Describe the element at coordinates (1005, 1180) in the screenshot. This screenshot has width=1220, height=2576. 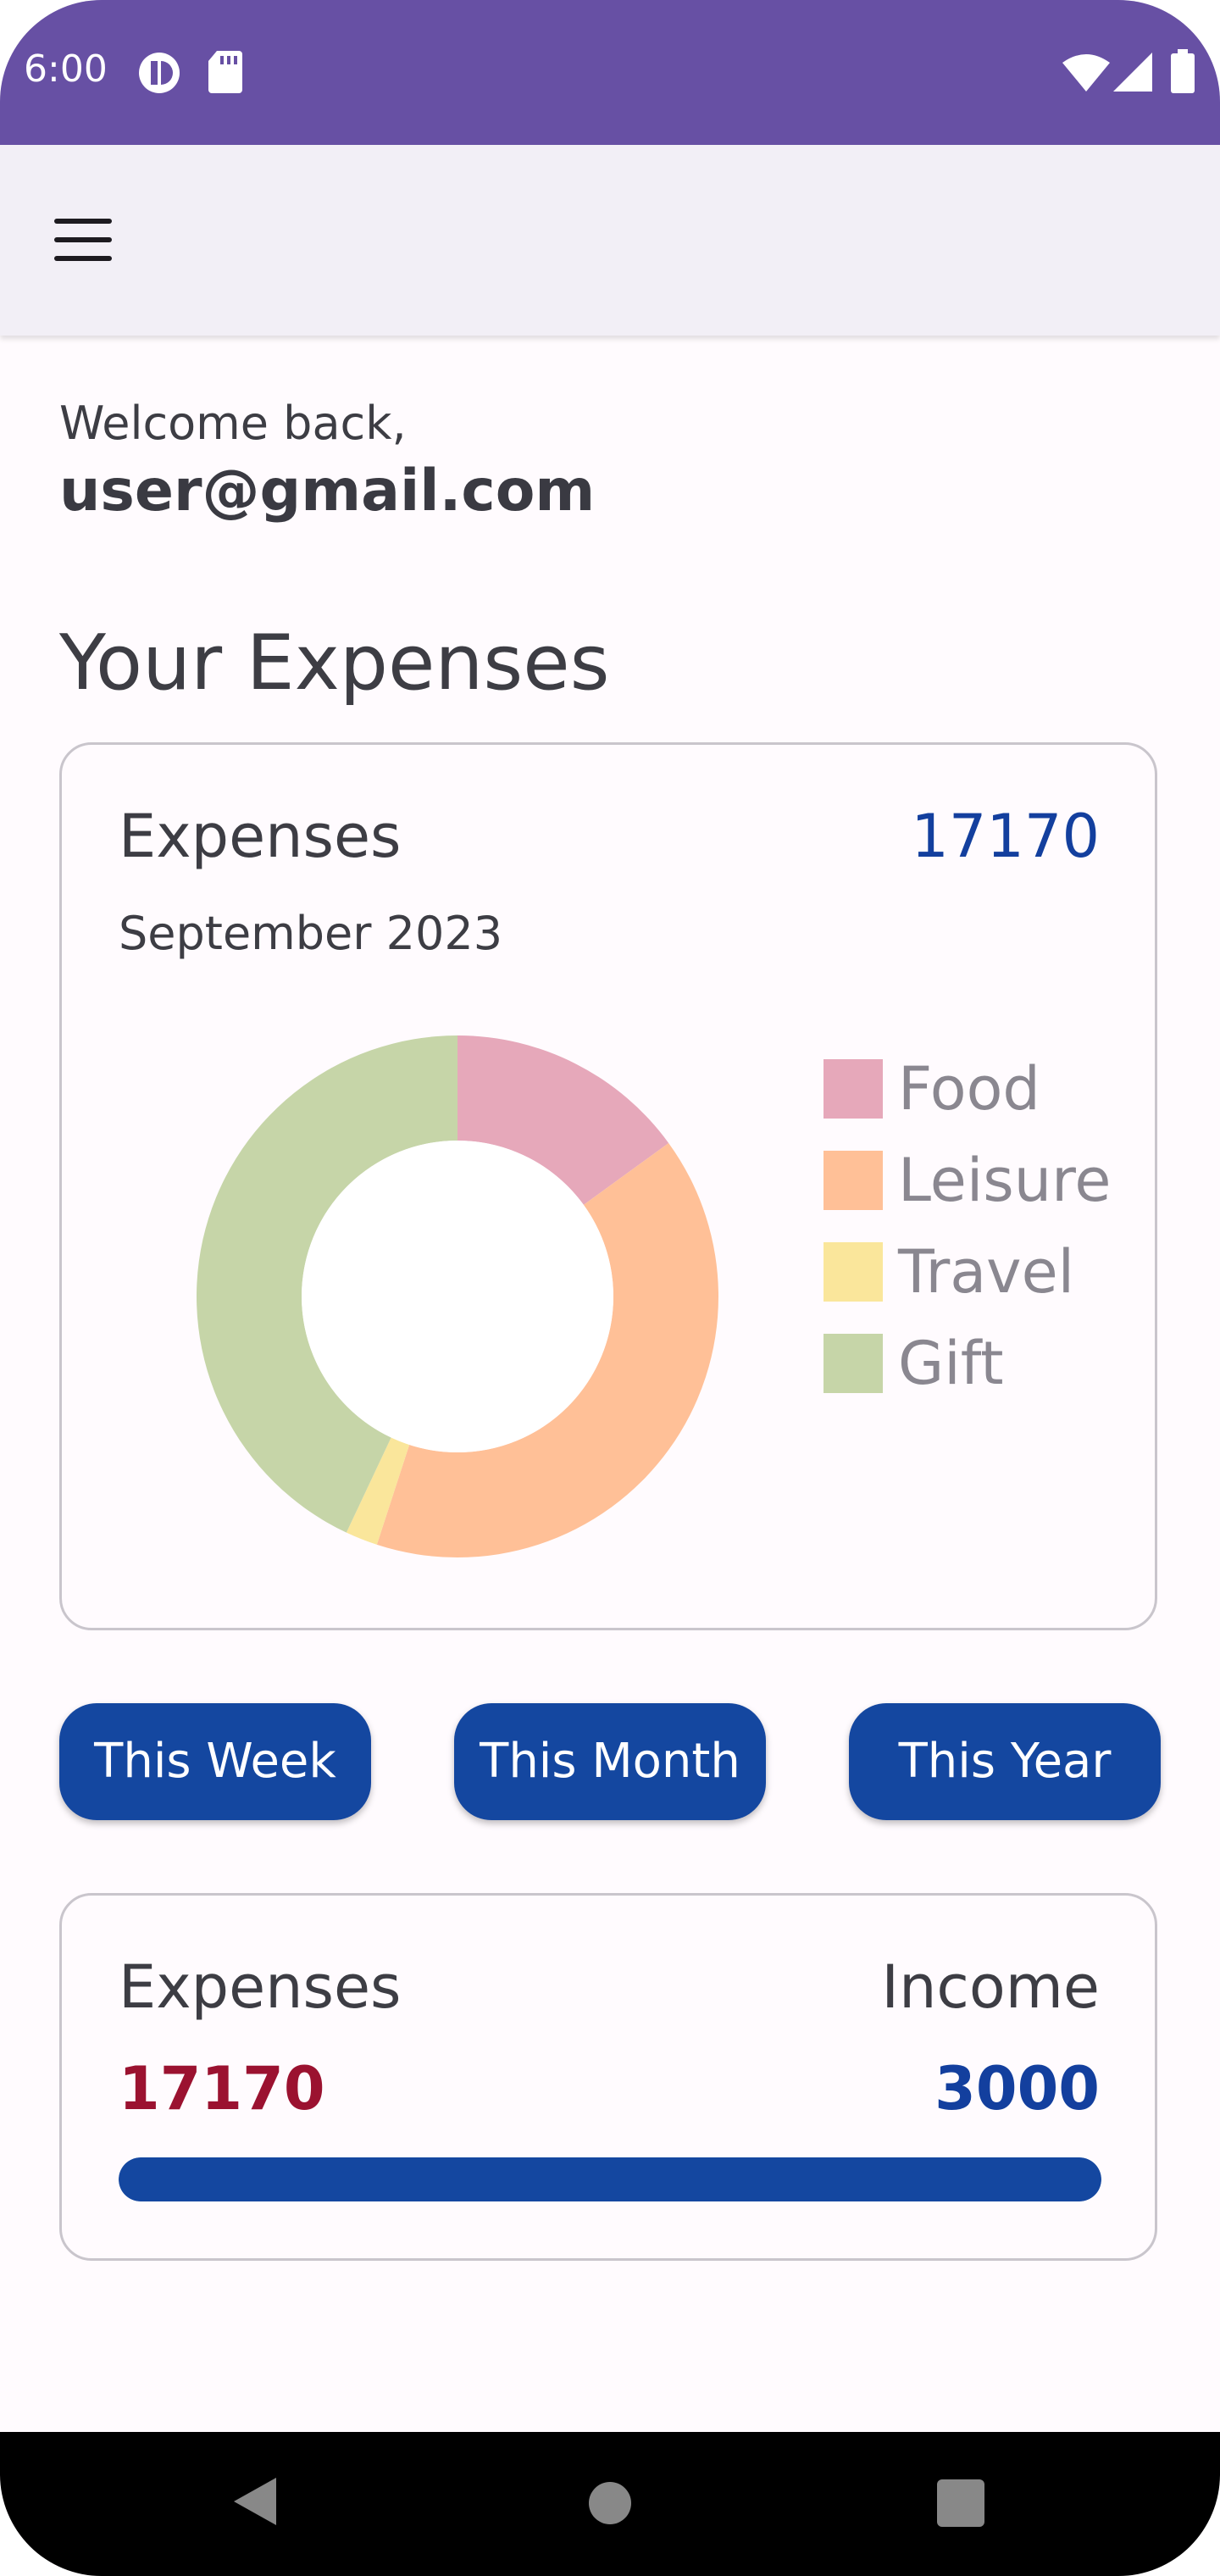
I see `legend-label: Leisure` at that location.